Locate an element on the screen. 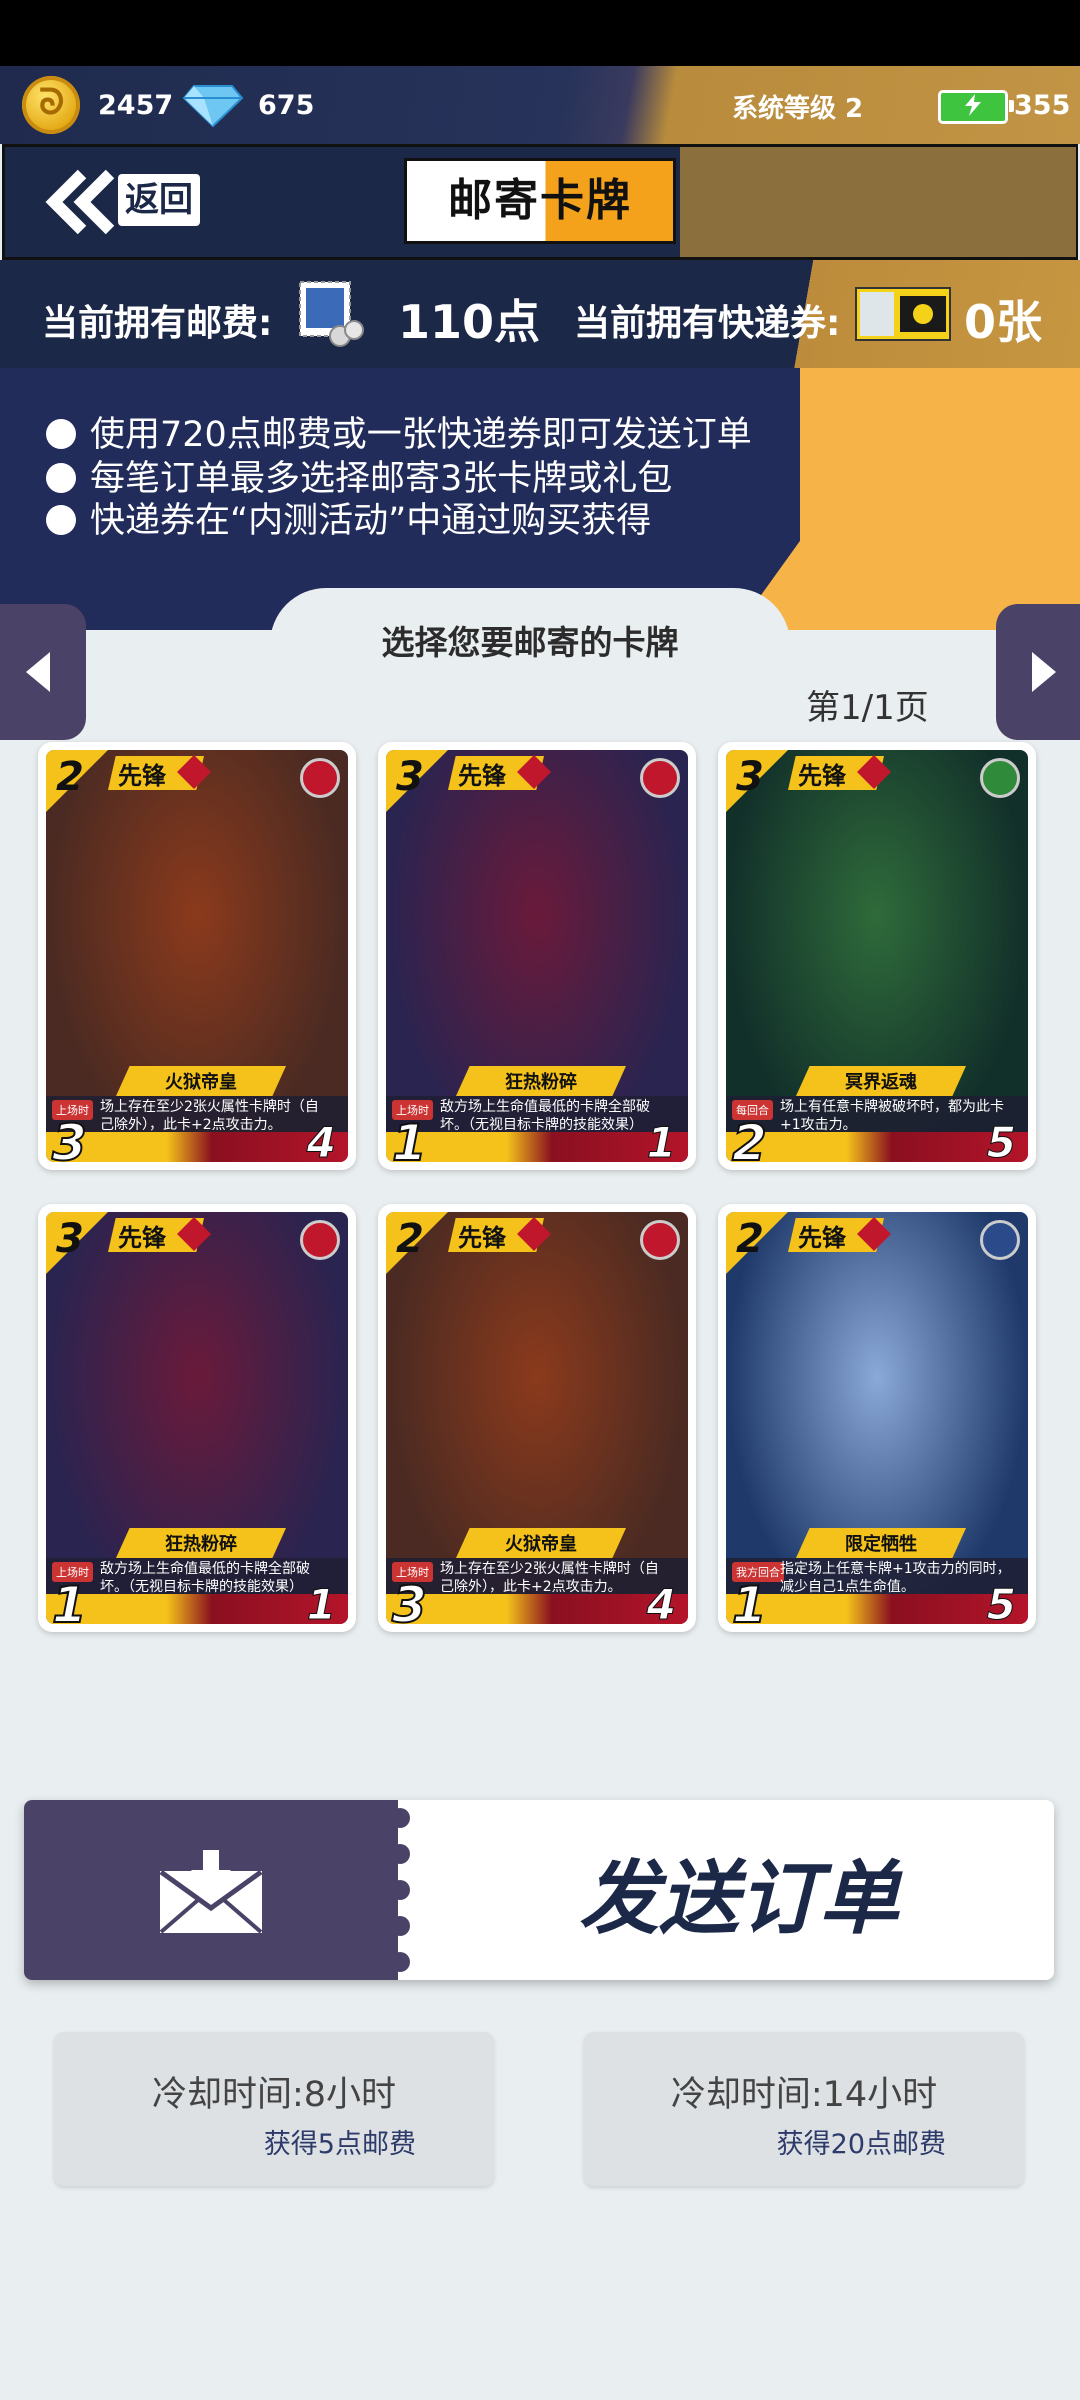 This screenshot has width=1080, height=2400. coin-icon: ᘐ is located at coordinates (51, 105).